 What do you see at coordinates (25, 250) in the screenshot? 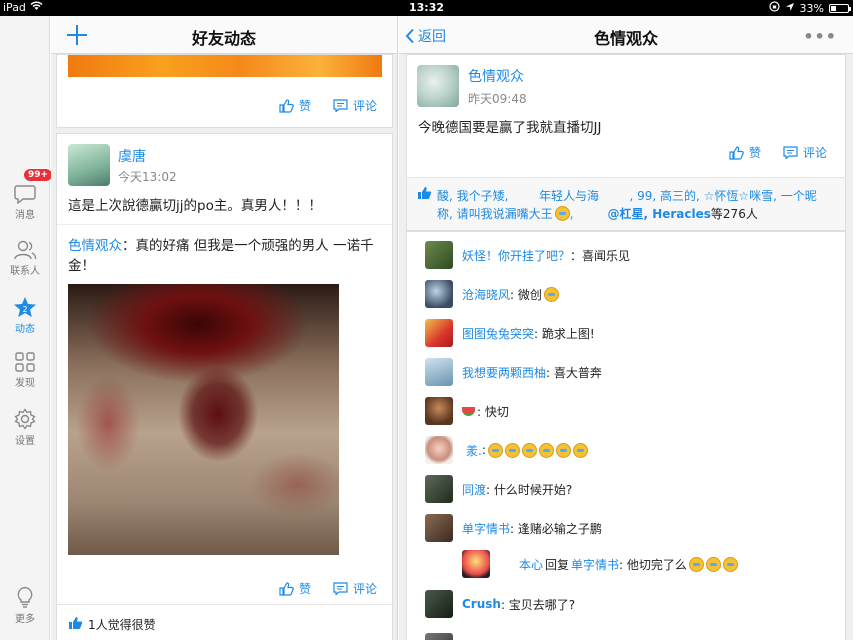
I see `contacts-icon` at bounding box center [25, 250].